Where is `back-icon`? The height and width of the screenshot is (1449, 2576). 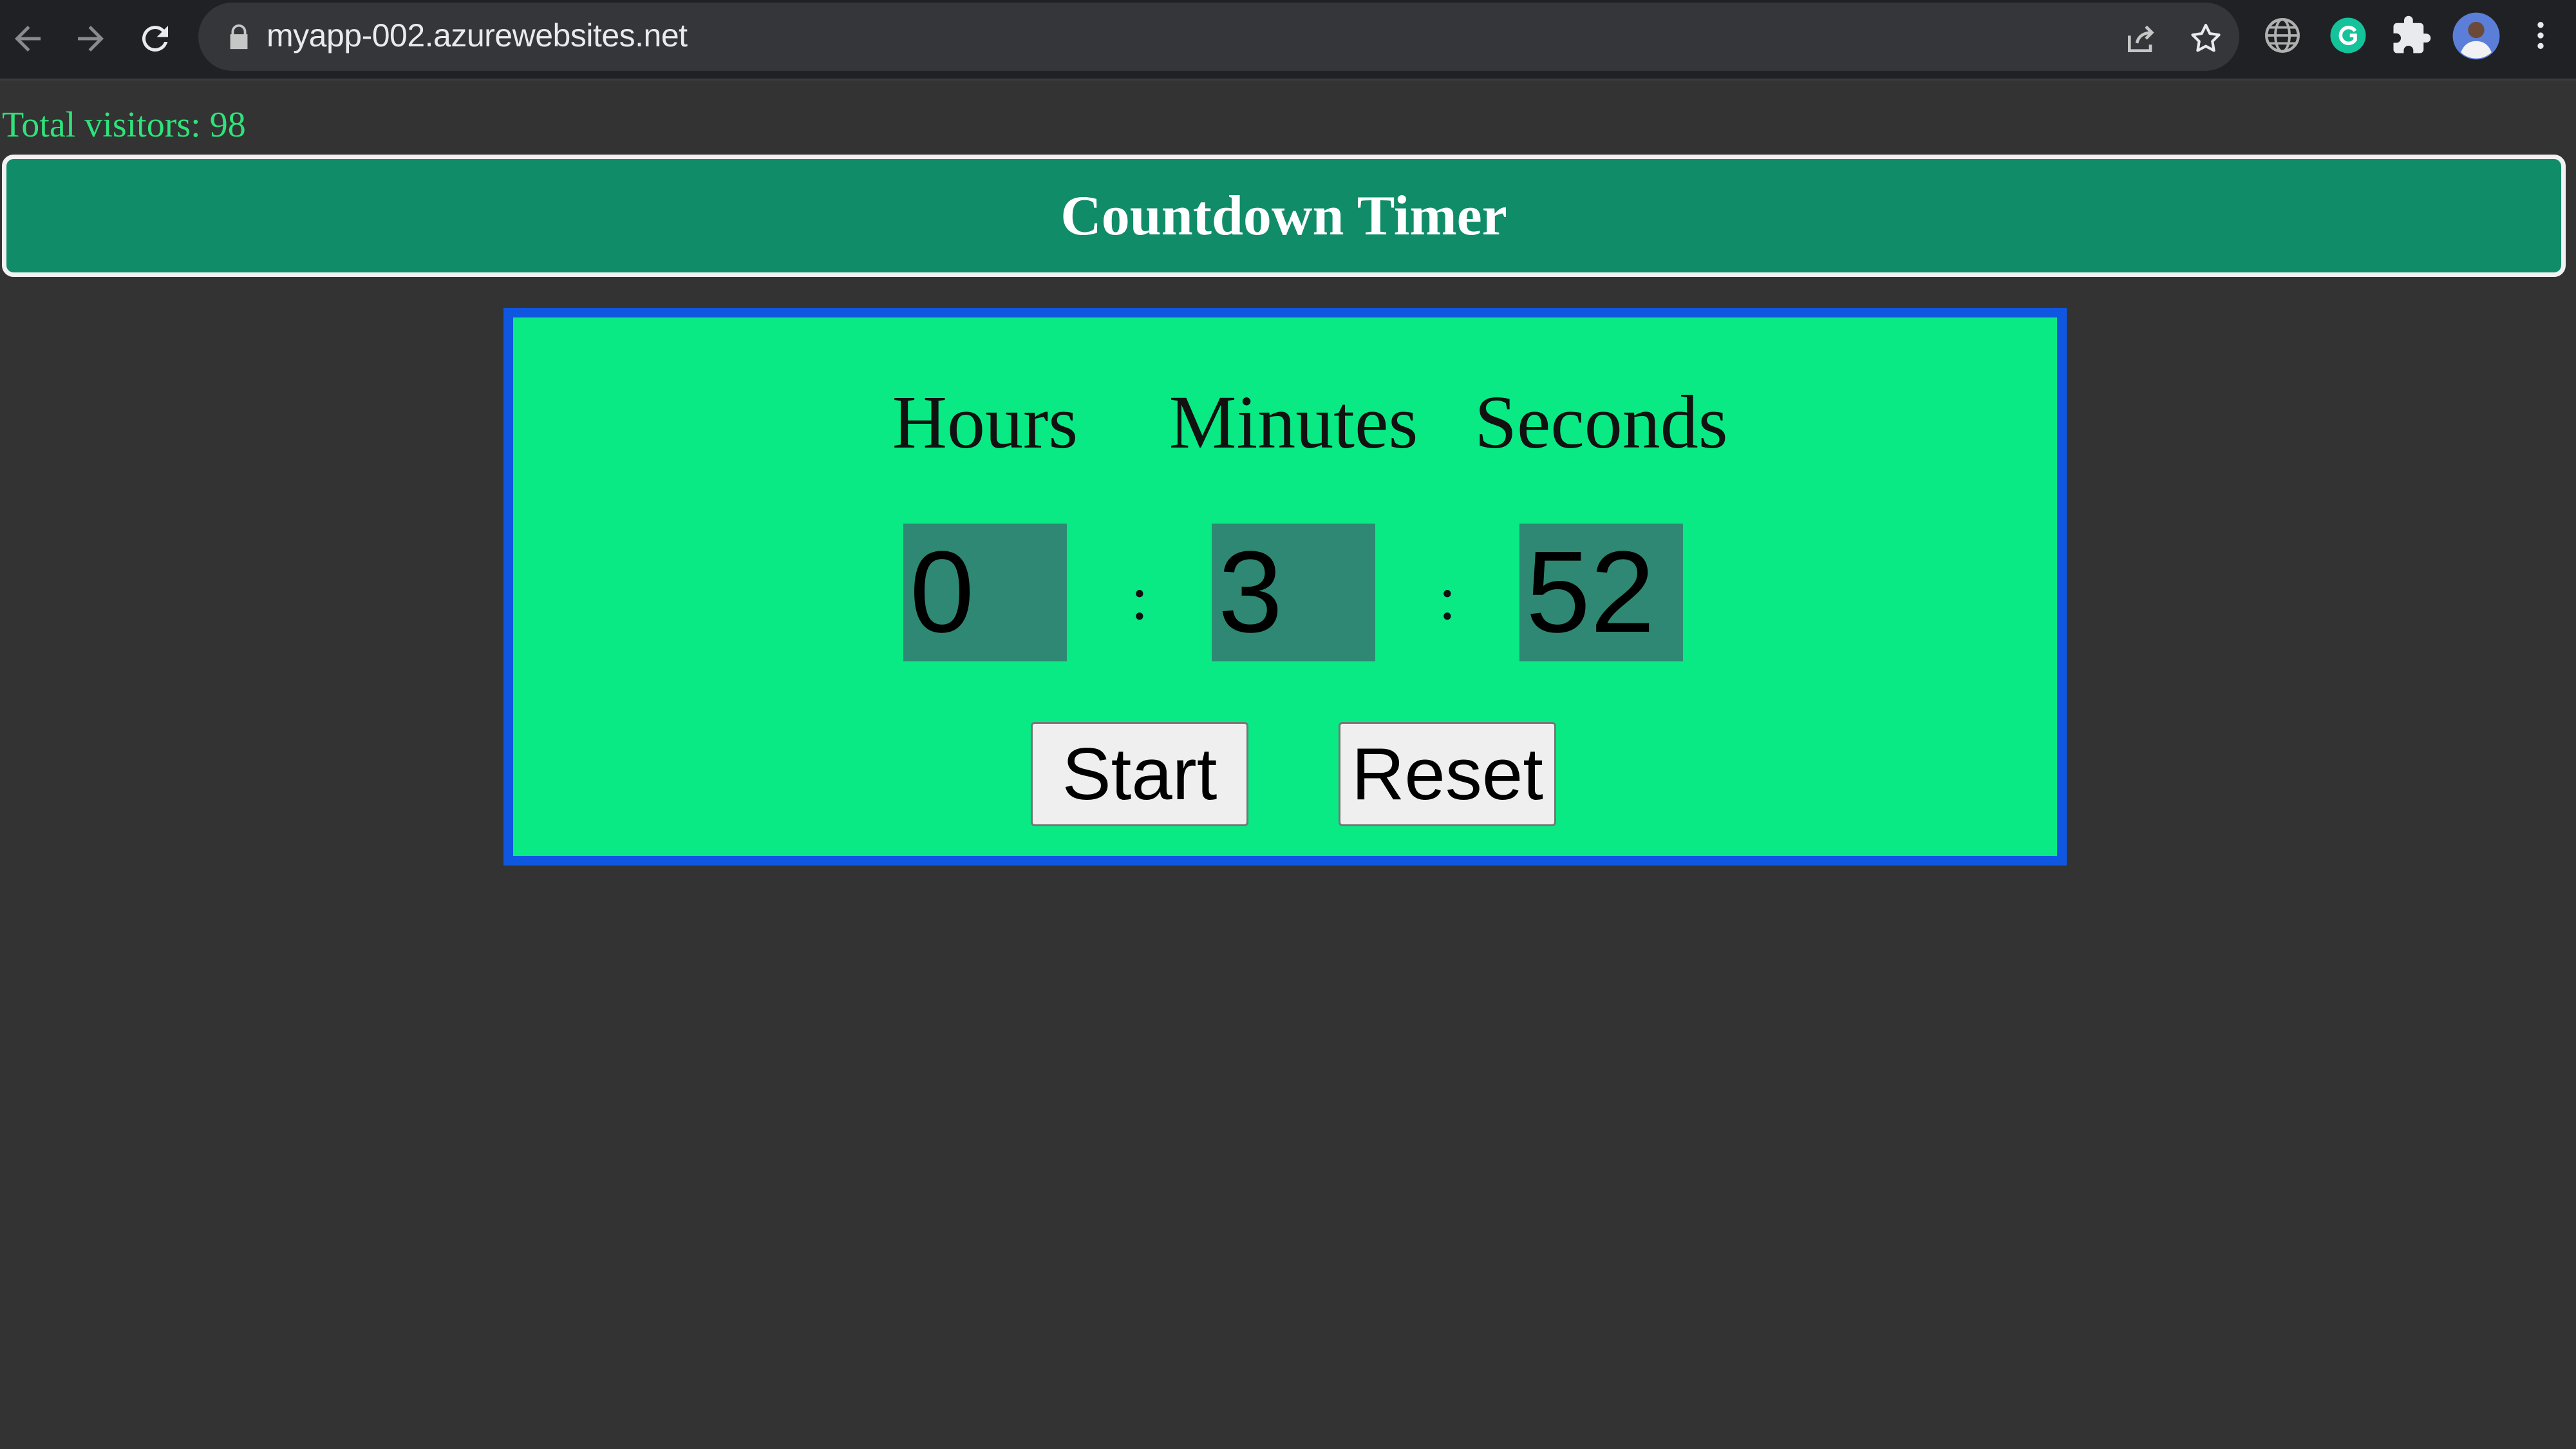
back-icon is located at coordinates (27, 38).